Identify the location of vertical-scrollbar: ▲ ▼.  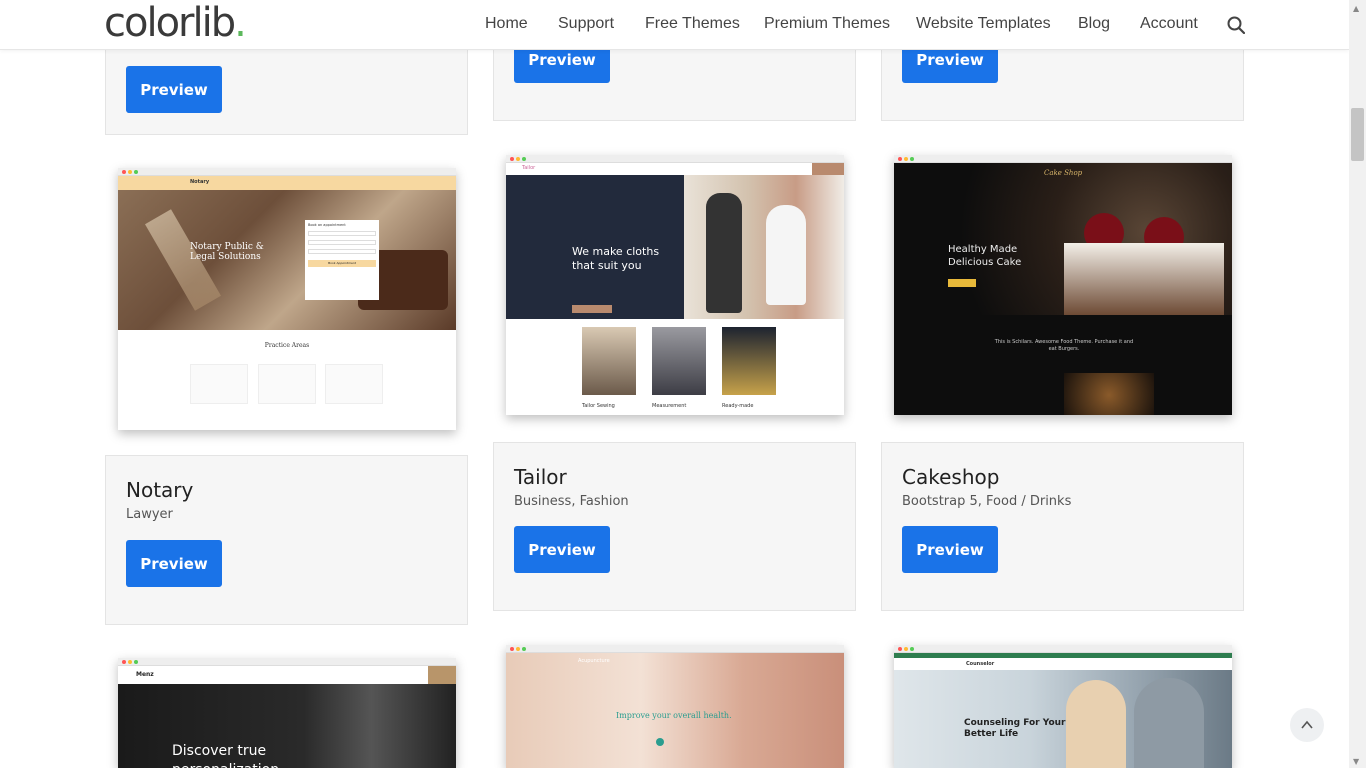
(1357, 384).